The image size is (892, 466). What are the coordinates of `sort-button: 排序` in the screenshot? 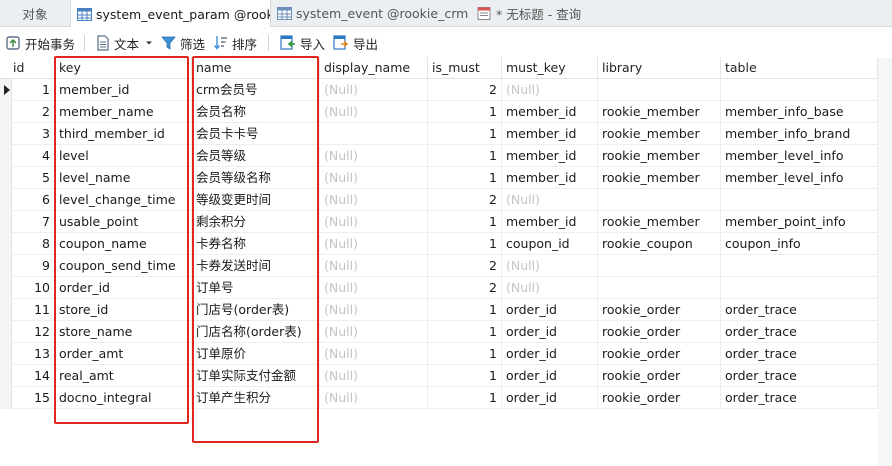 It's located at (235, 43).